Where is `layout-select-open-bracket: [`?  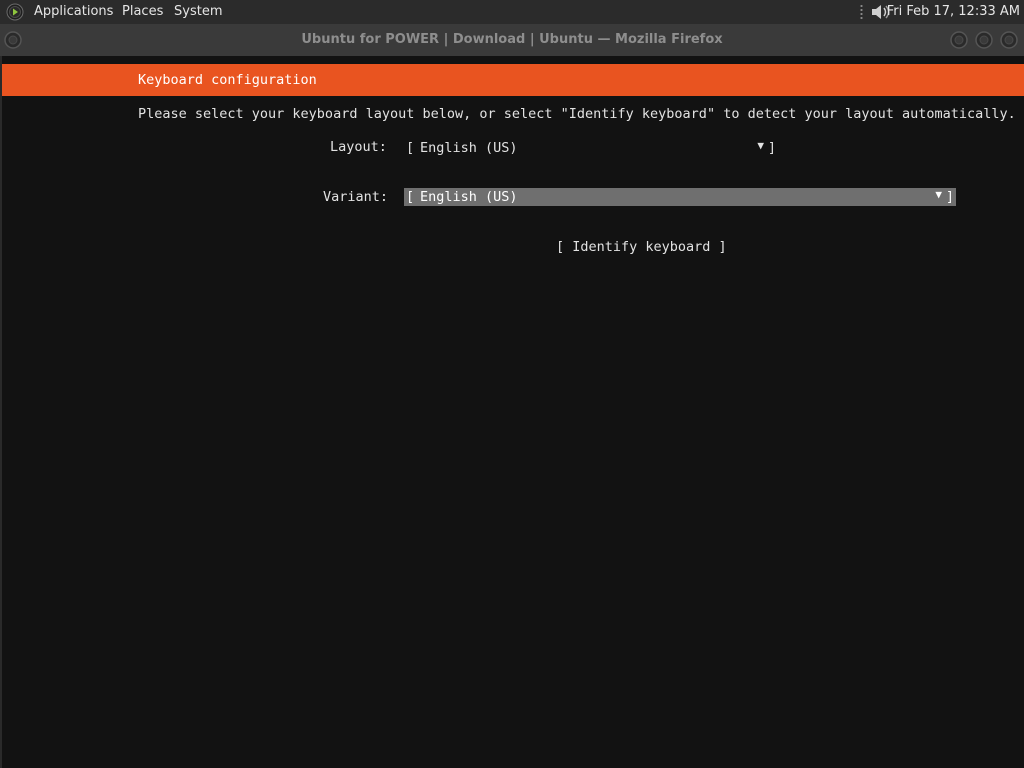 layout-select-open-bracket: [ is located at coordinates (410, 148).